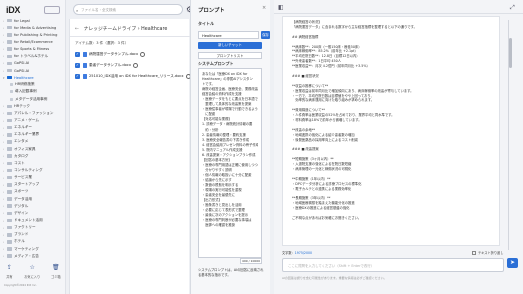 This screenshot has width=523, height=294. I want to click on sidebar-folder-item: › アニメ・ゲーム, so click(34, 120).